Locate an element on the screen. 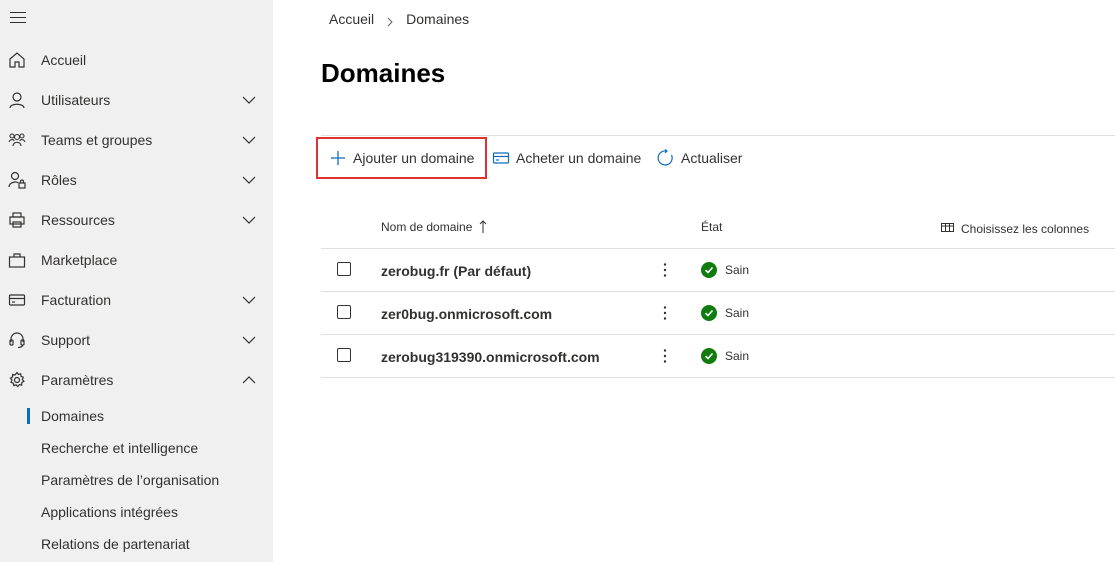 The image size is (1115, 562). printer-icon is located at coordinates (17, 220).